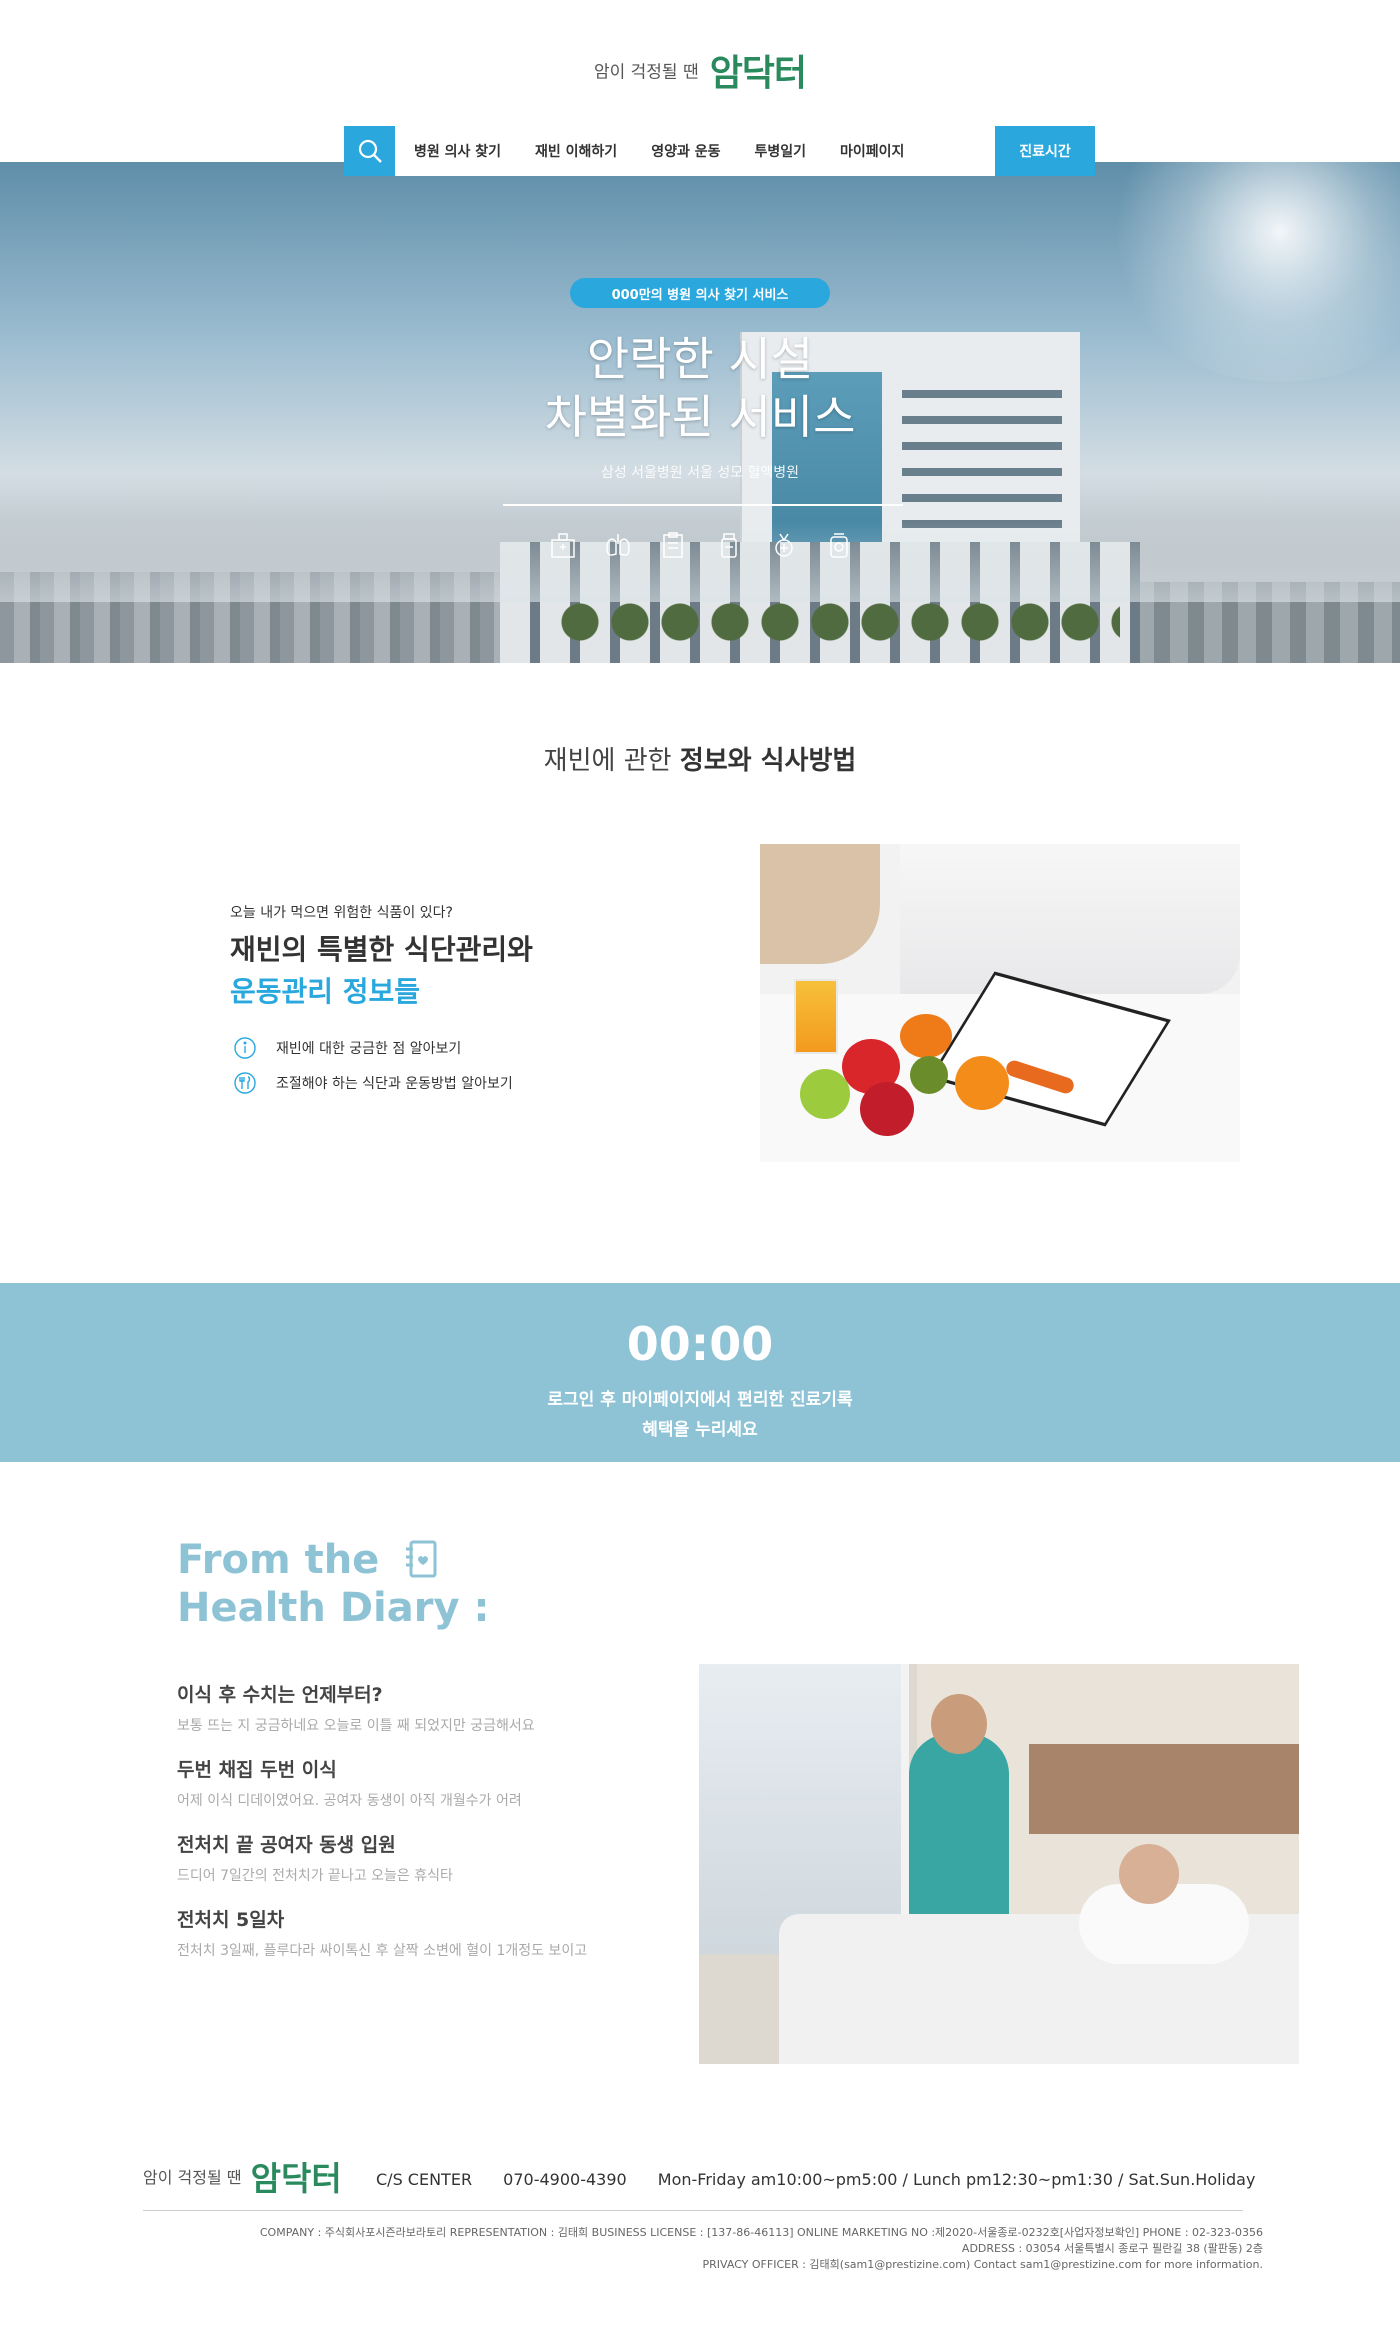 This screenshot has height=2339, width=1400. What do you see at coordinates (394, 1084) in the screenshot?
I see `info-link-label: 조절해야 하는 식단과 운동방법 알아보기` at bounding box center [394, 1084].